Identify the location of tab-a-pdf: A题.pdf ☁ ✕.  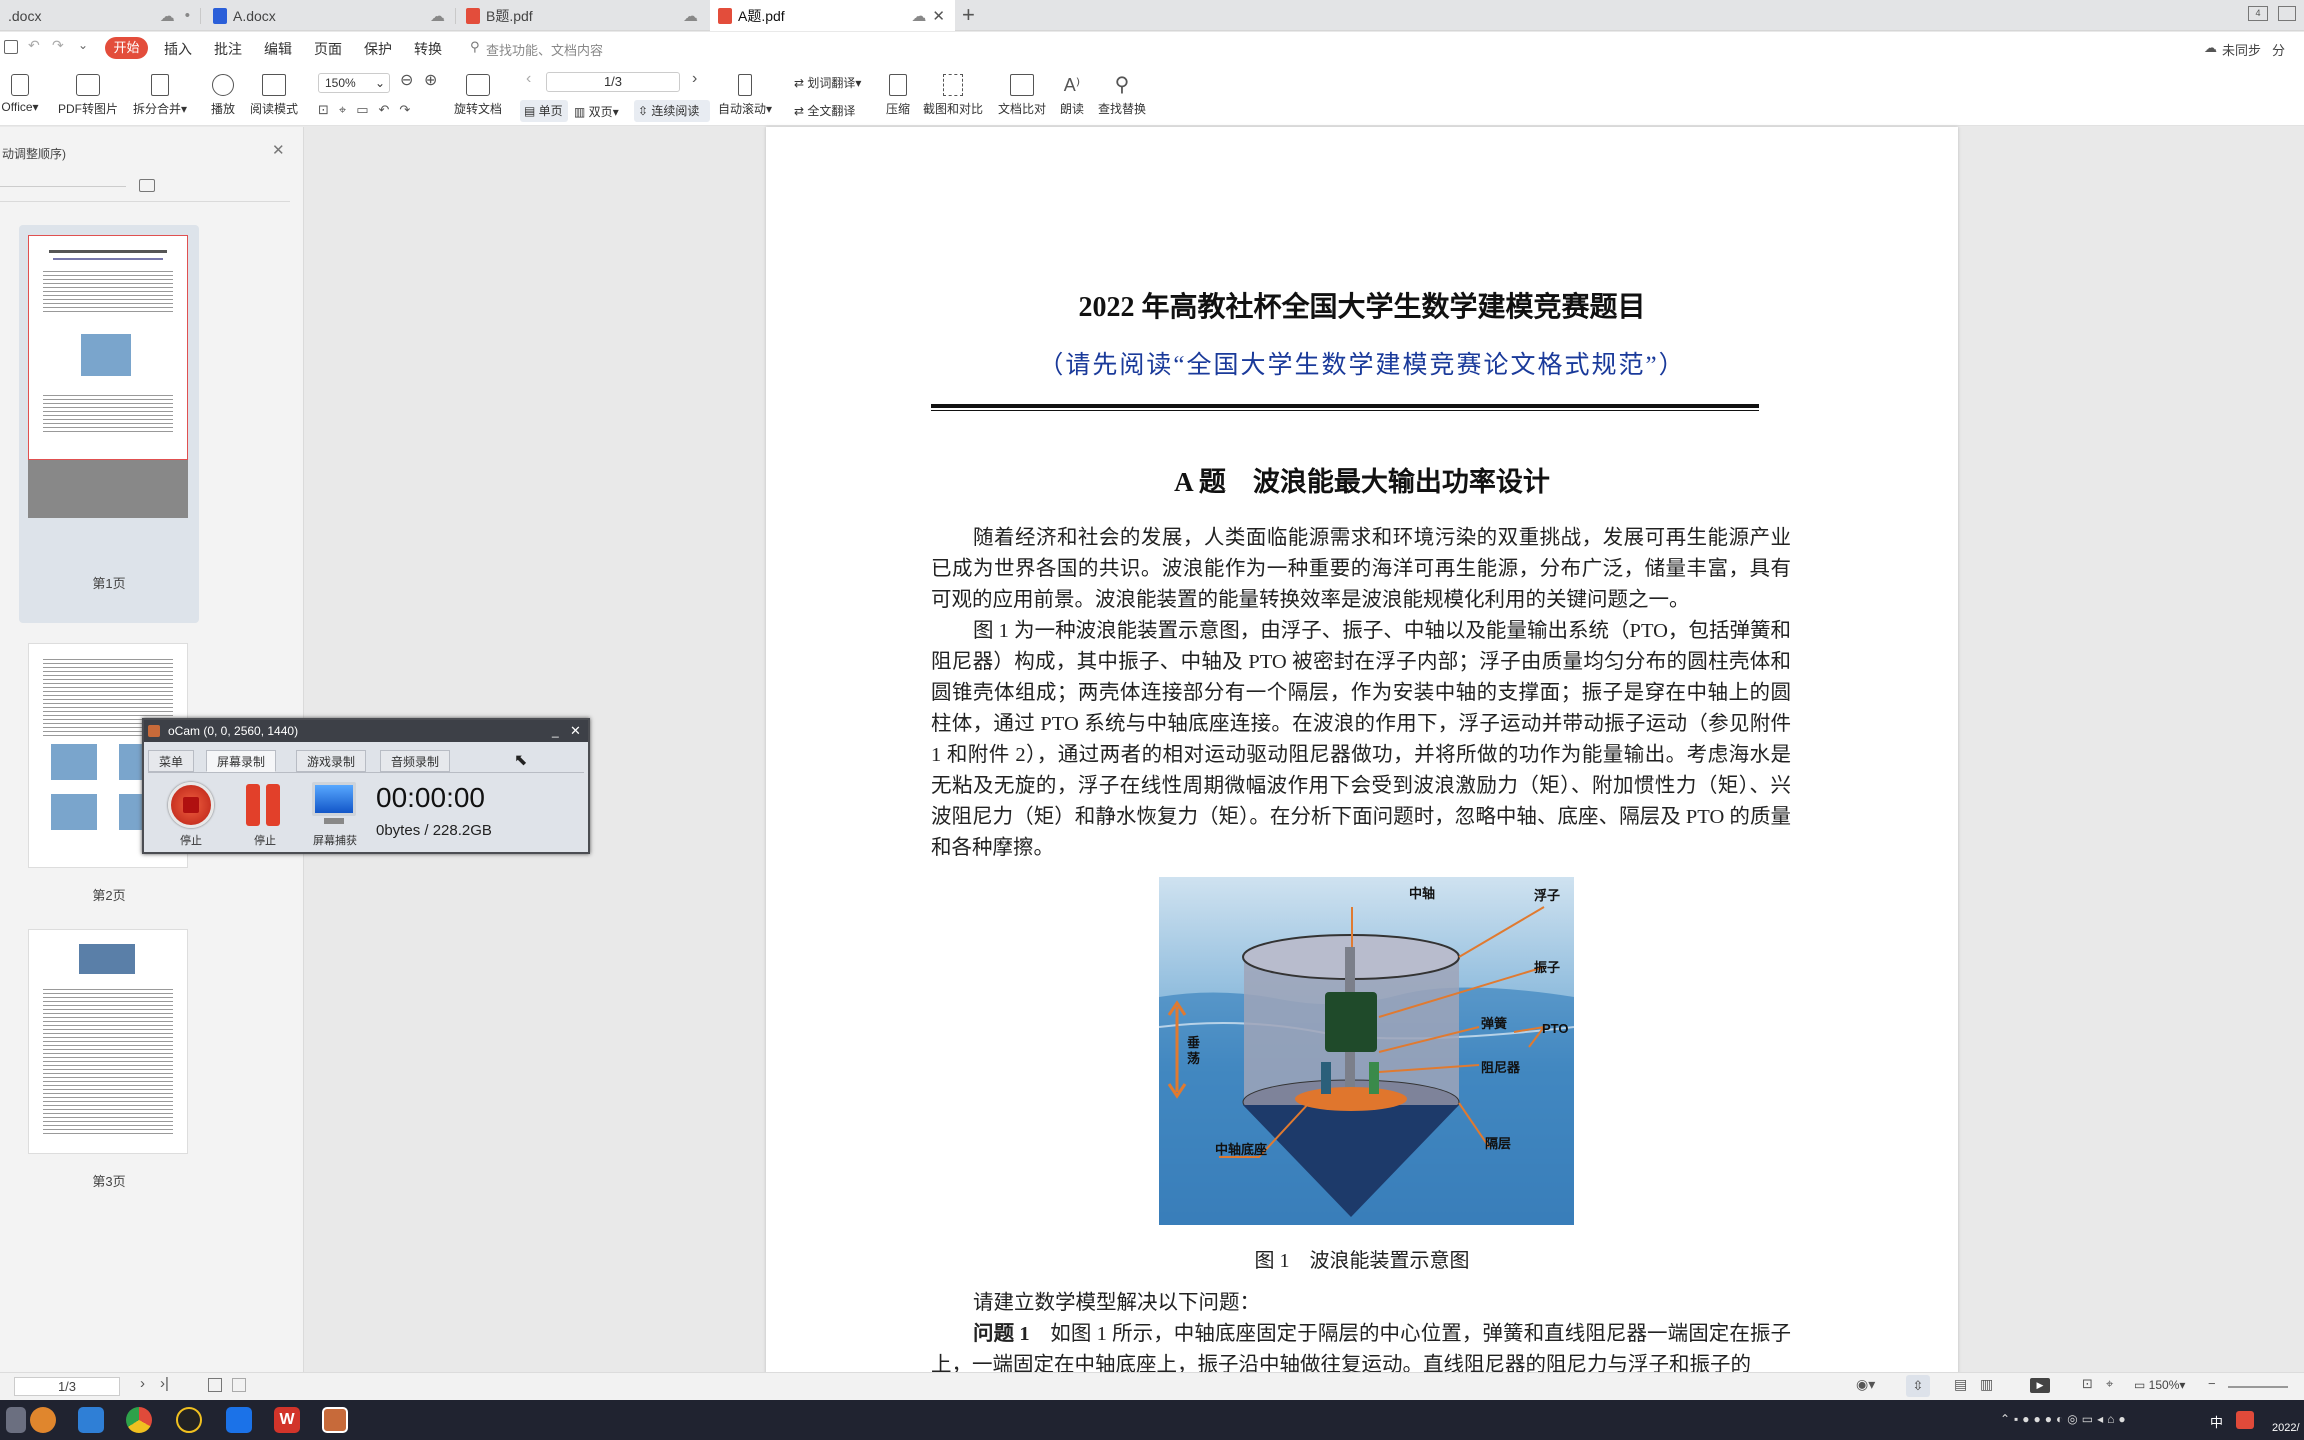
(832, 15).